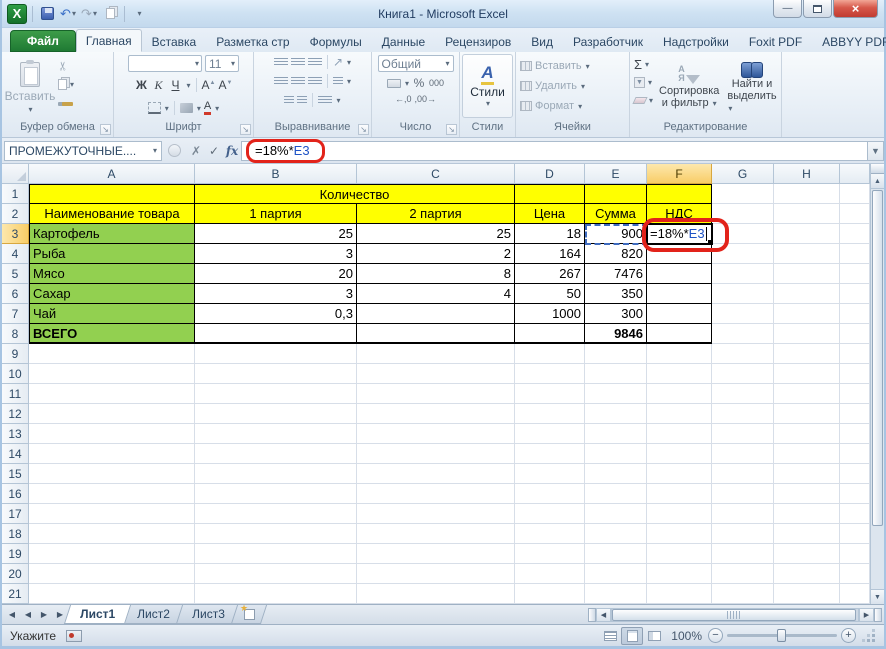 The image size is (886, 649). Describe the element at coordinates (855, 334) in the screenshot. I see `cell-x8` at that location.